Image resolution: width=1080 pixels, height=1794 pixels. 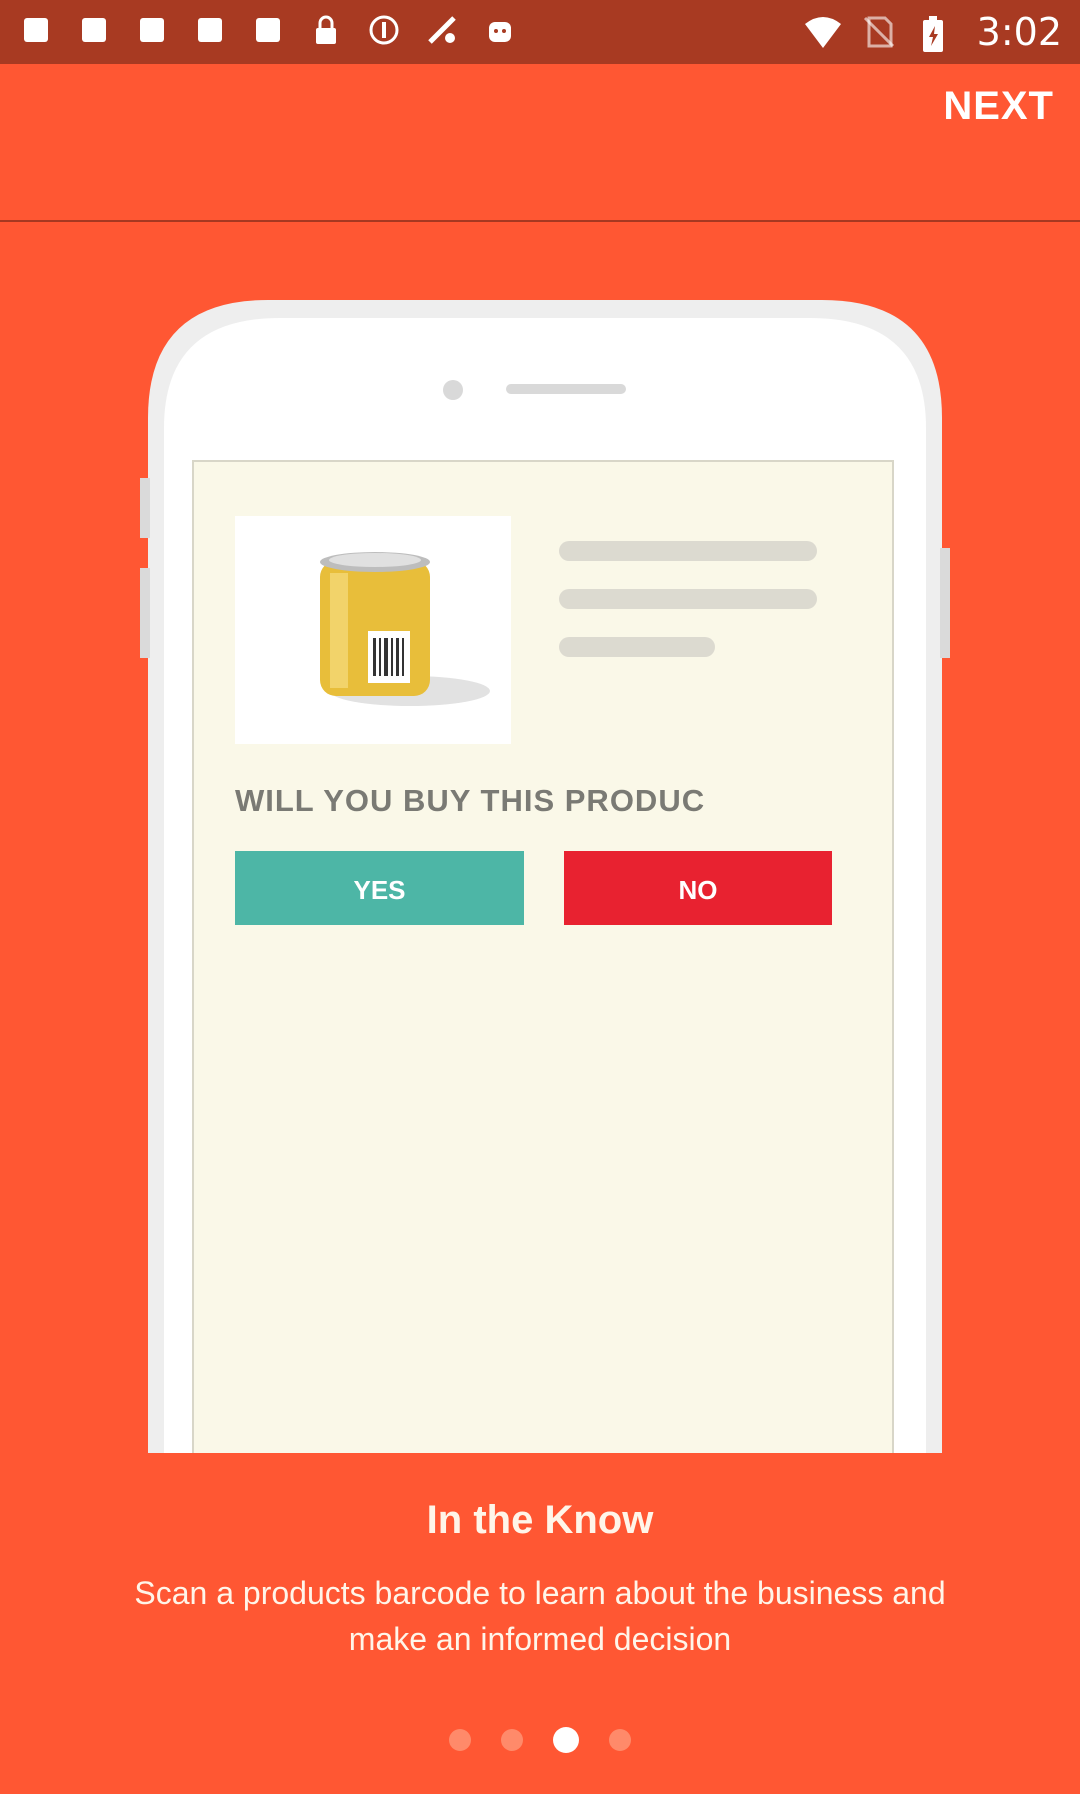 What do you see at coordinates (566, 1740) in the screenshot?
I see `page-dot-active` at bounding box center [566, 1740].